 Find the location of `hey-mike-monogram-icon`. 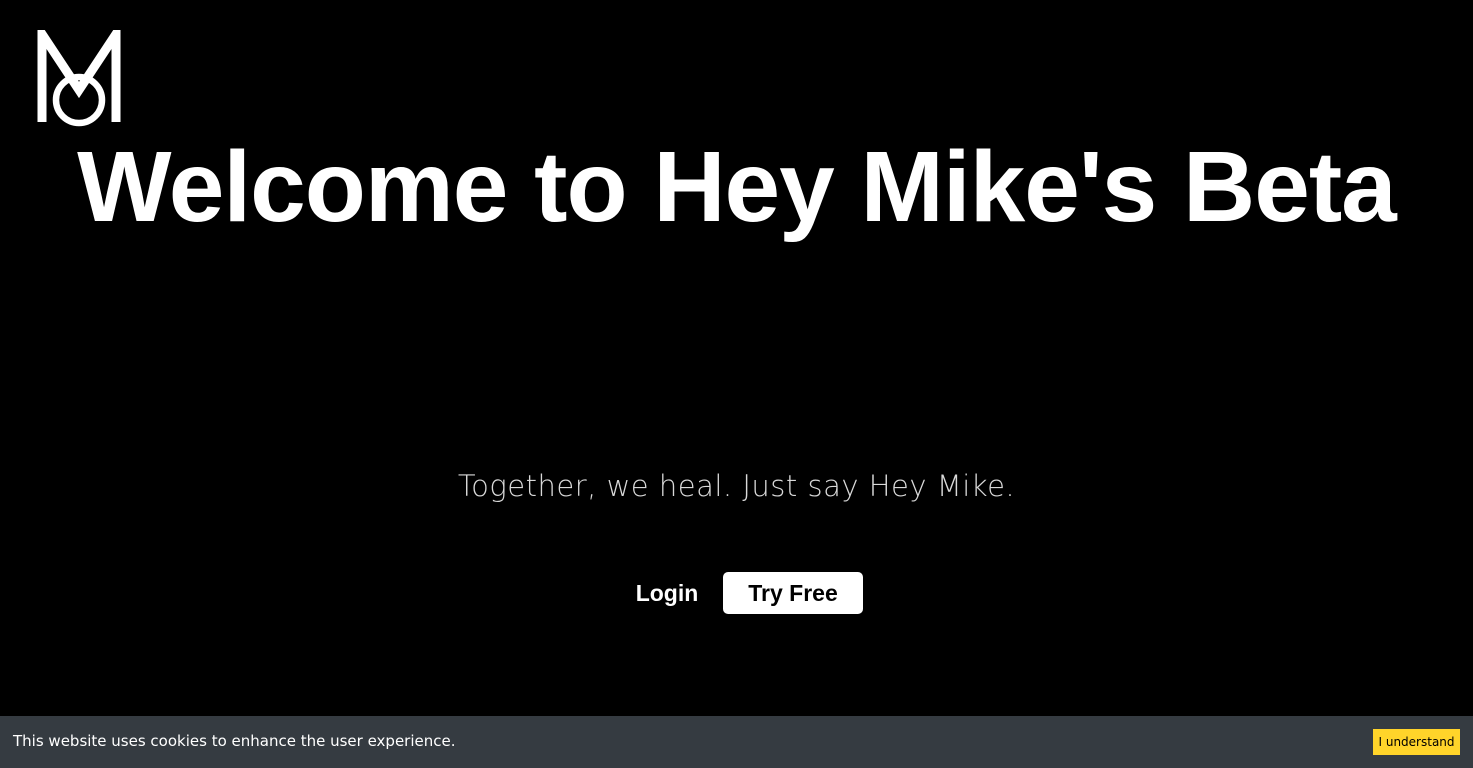

hey-mike-monogram-icon is located at coordinates (80, 79).